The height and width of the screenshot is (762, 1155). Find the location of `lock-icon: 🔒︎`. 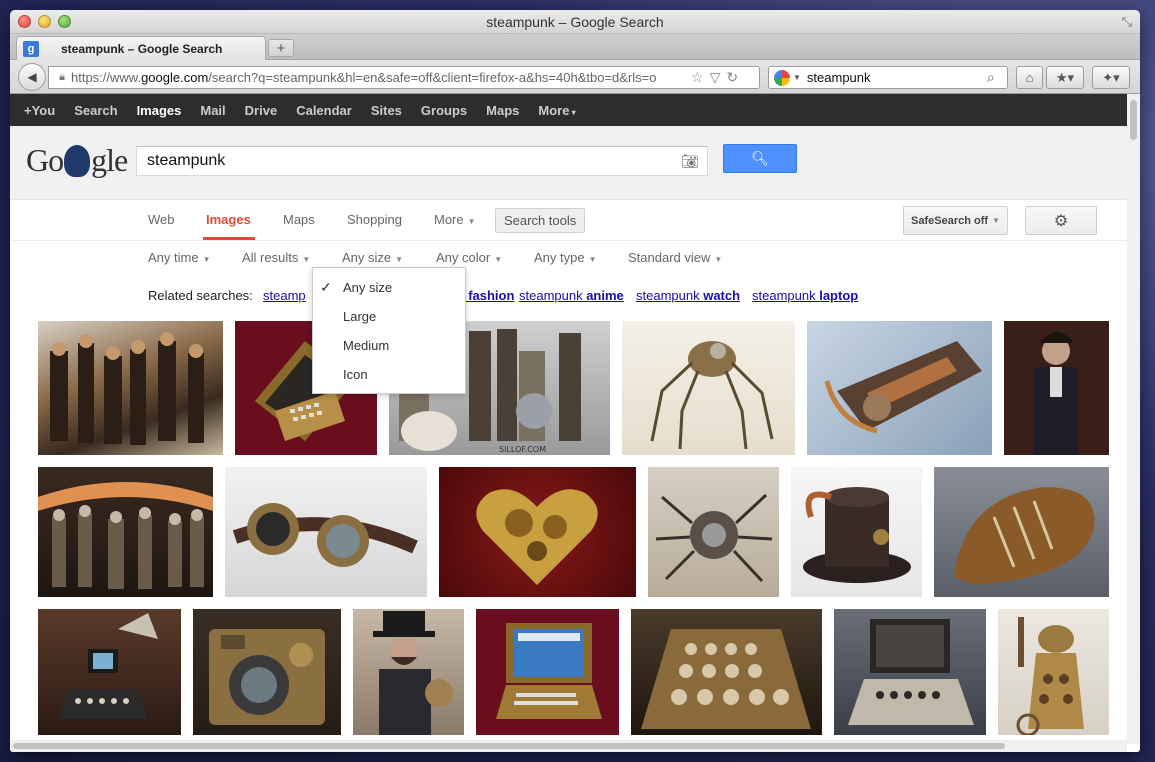

lock-icon: 🔒︎ is located at coordinates (62, 77).